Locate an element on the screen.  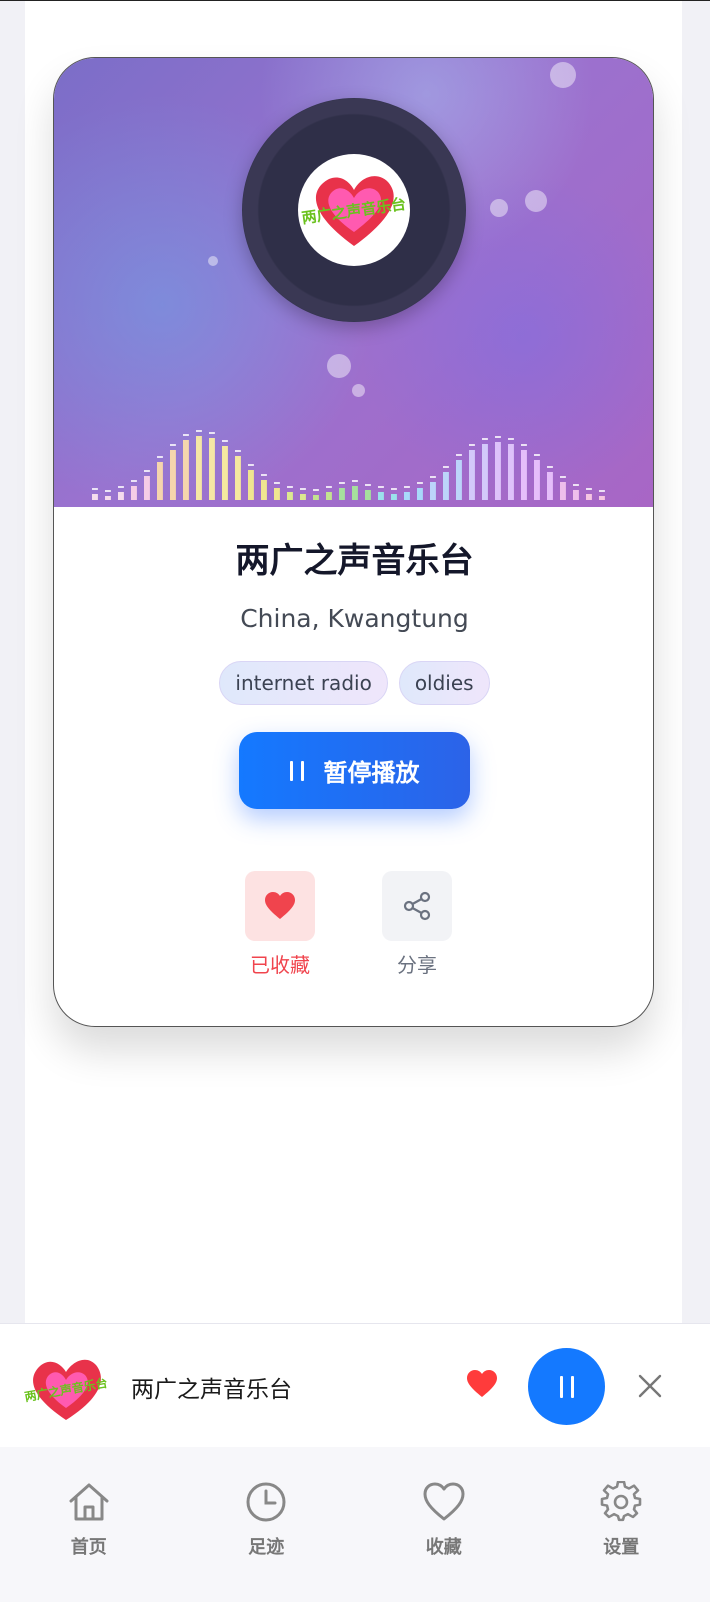
mini-station-logo: 两广之声音乐台 is located at coordinates (66, 1386).